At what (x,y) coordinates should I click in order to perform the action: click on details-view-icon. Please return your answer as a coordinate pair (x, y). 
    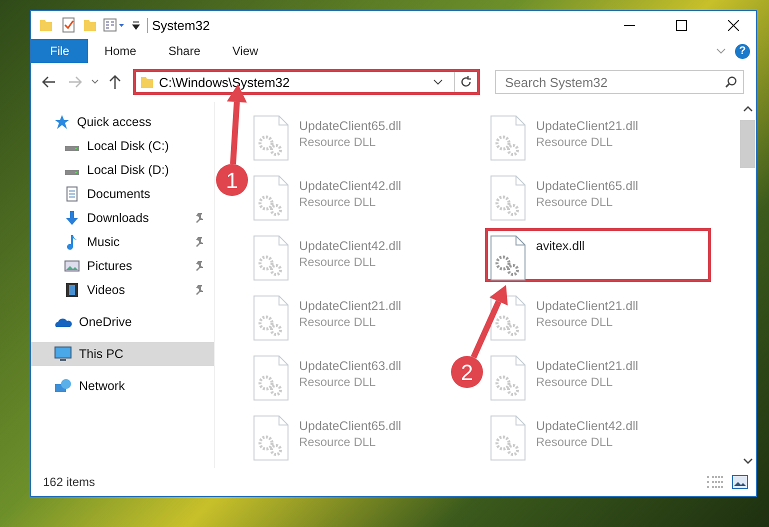
    Looking at the image, I should click on (715, 482).